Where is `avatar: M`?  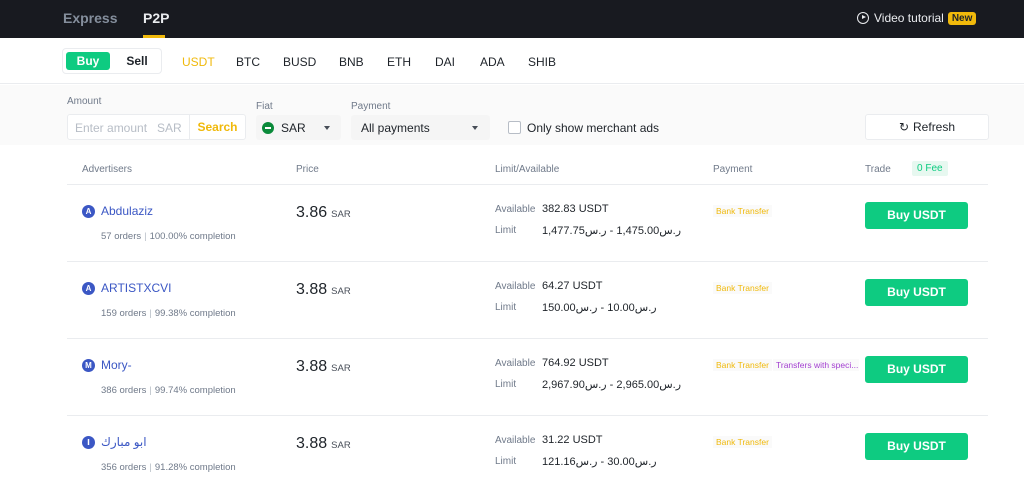 avatar: M is located at coordinates (88, 365).